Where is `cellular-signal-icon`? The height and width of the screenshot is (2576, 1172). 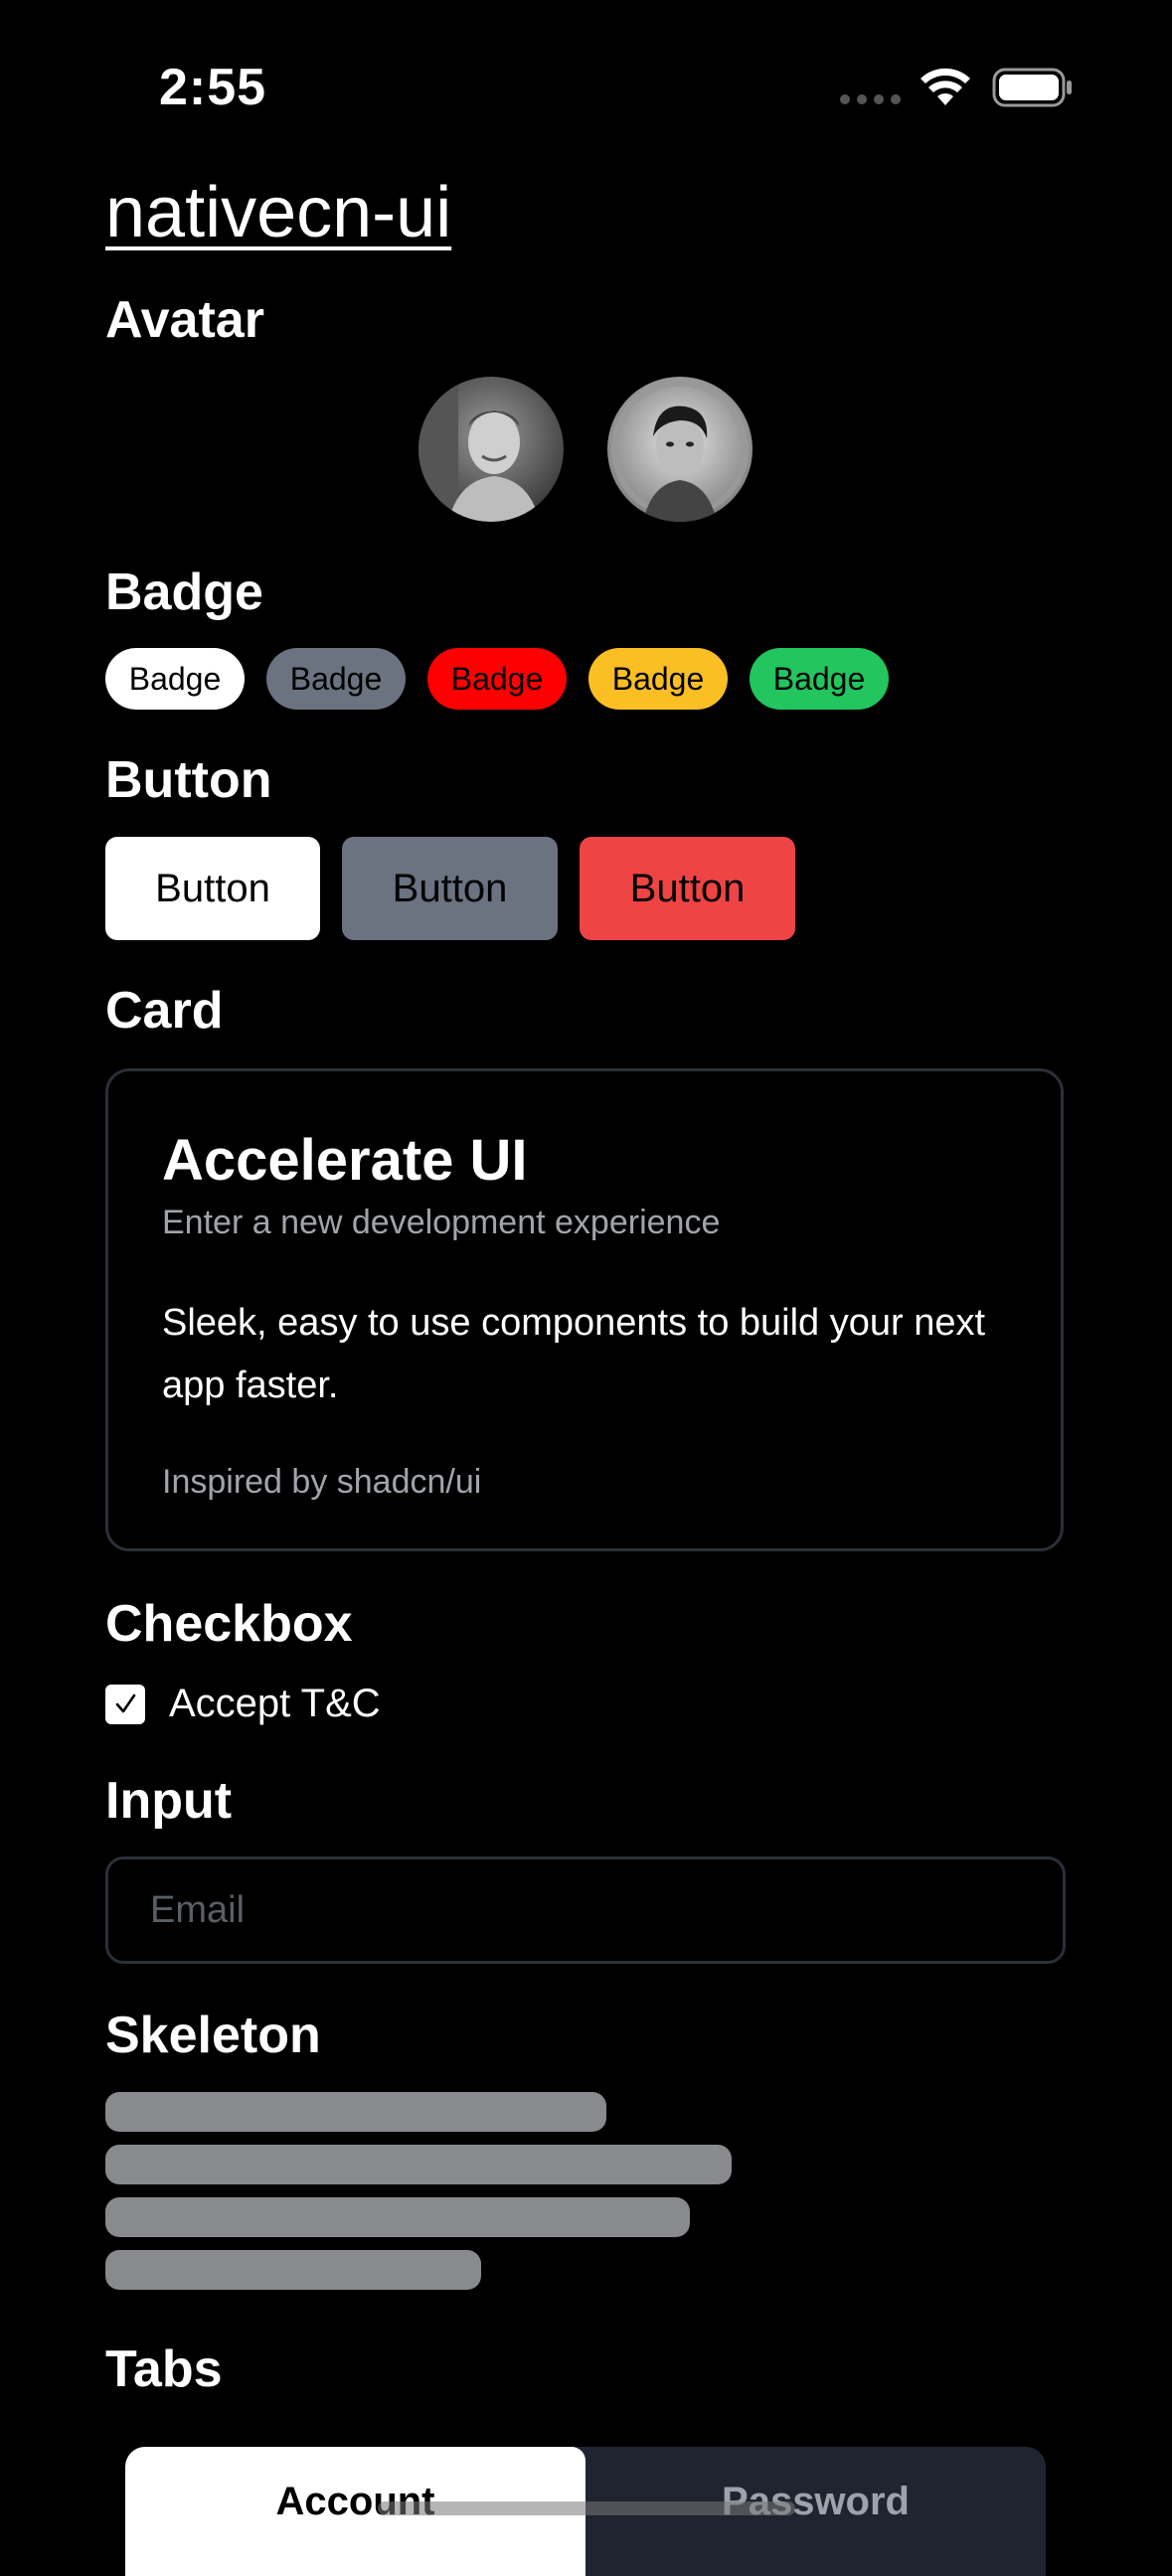 cellular-signal-icon is located at coordinates (870, 99).